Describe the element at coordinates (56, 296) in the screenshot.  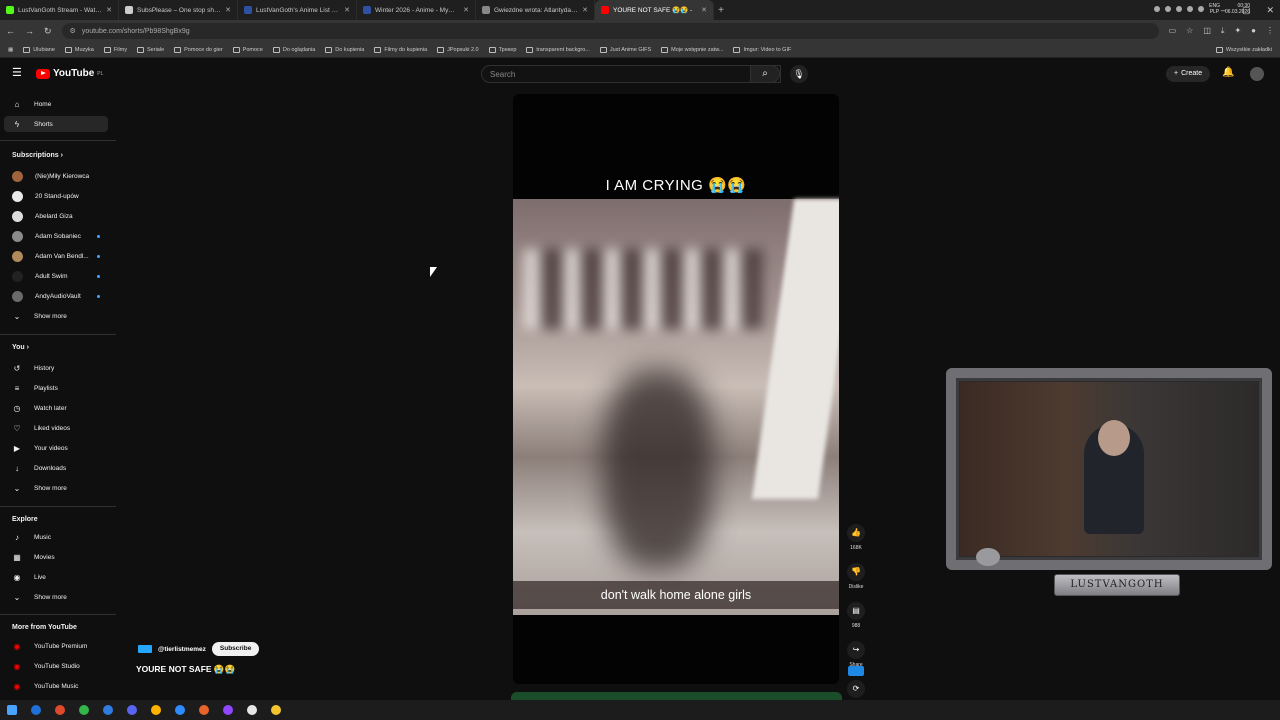
I see `subscription-item: AndyAudioVault` at that location.